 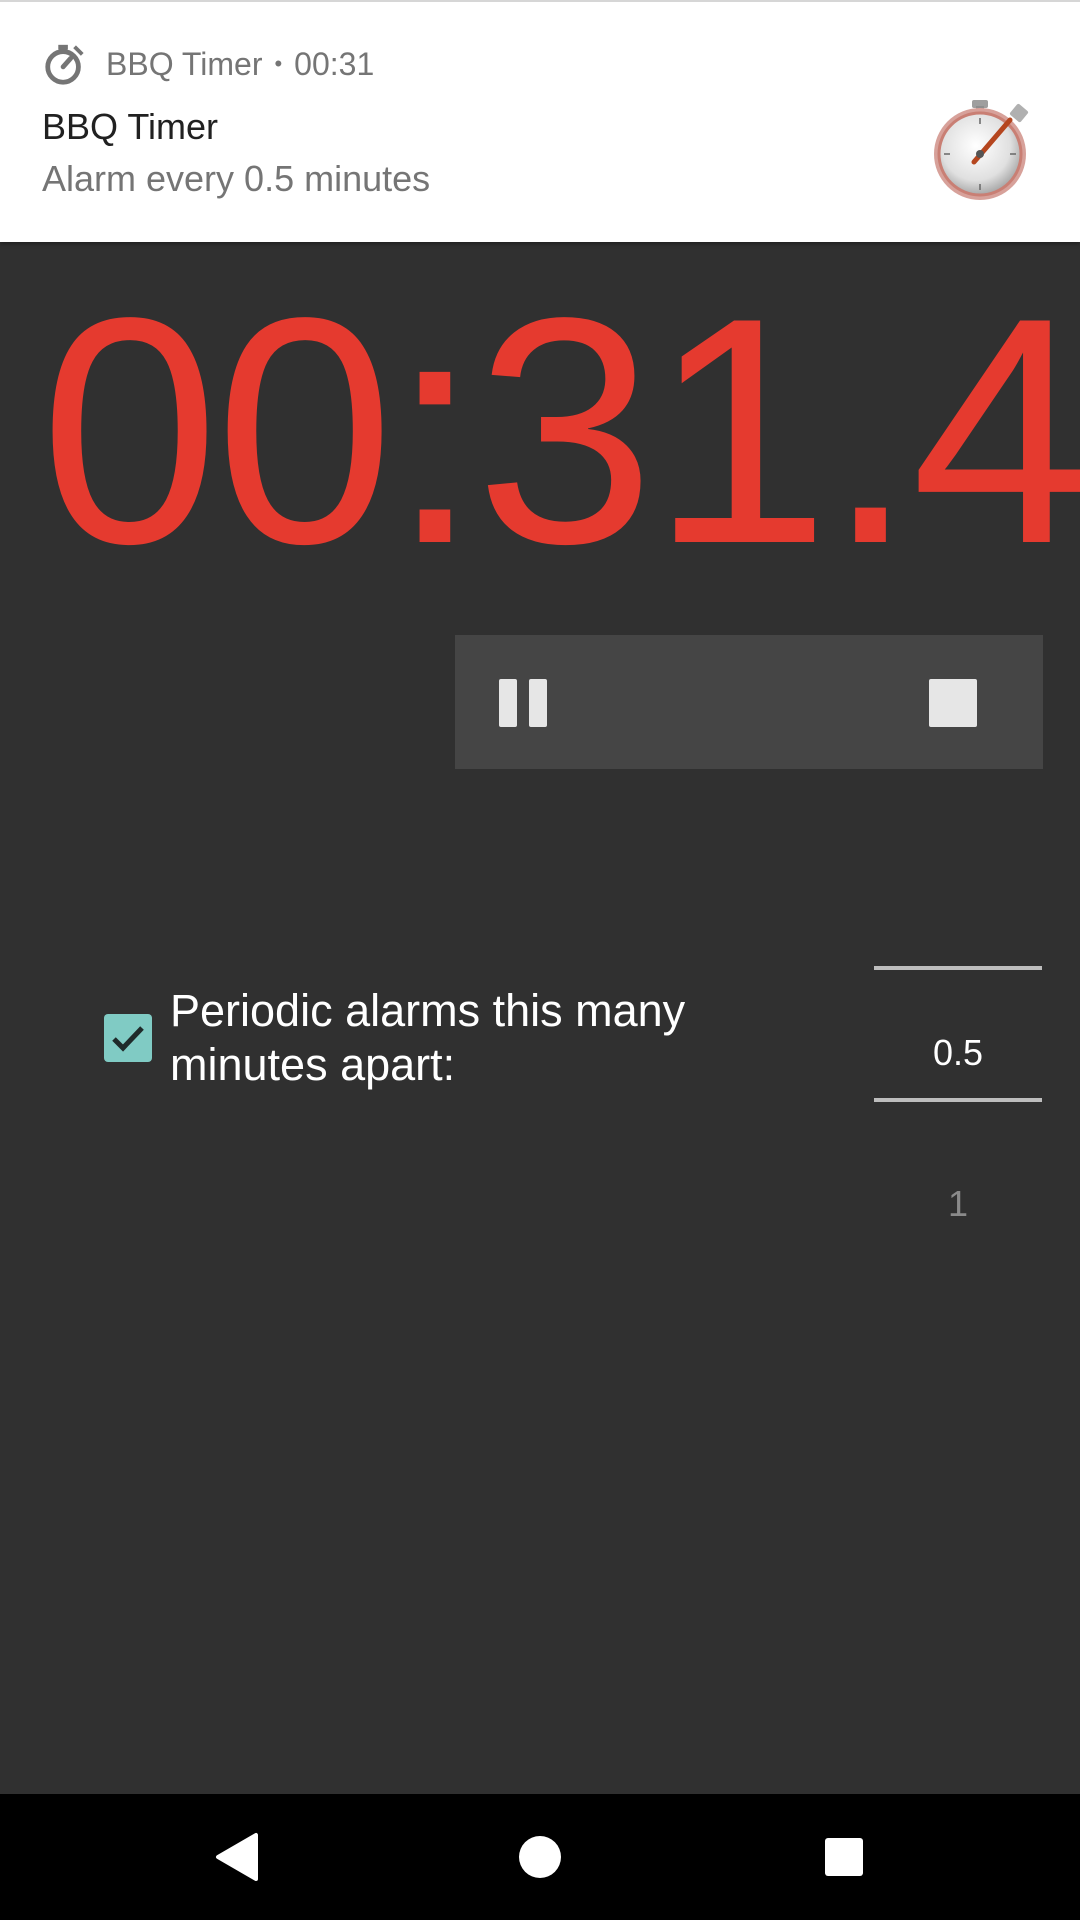 I want to click on periodic-alarms-checkbox, so click(x=128, y=1038).